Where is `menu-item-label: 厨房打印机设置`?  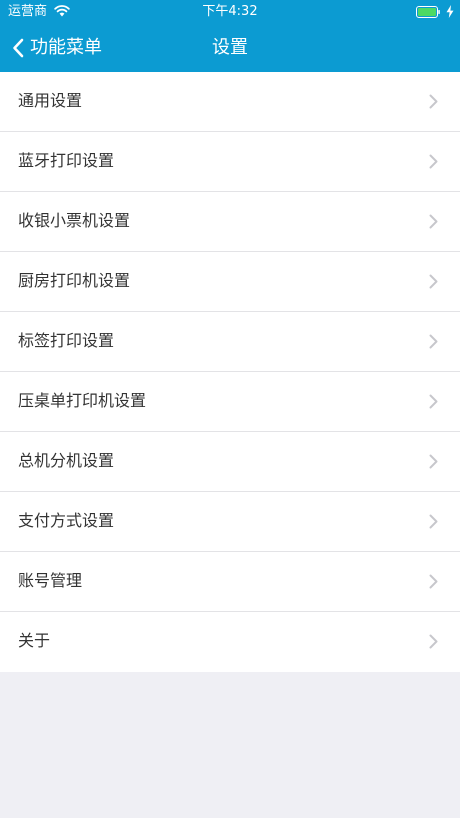 menu-item-label: 厨房打印机设置 is located at coordinates (74, 280).